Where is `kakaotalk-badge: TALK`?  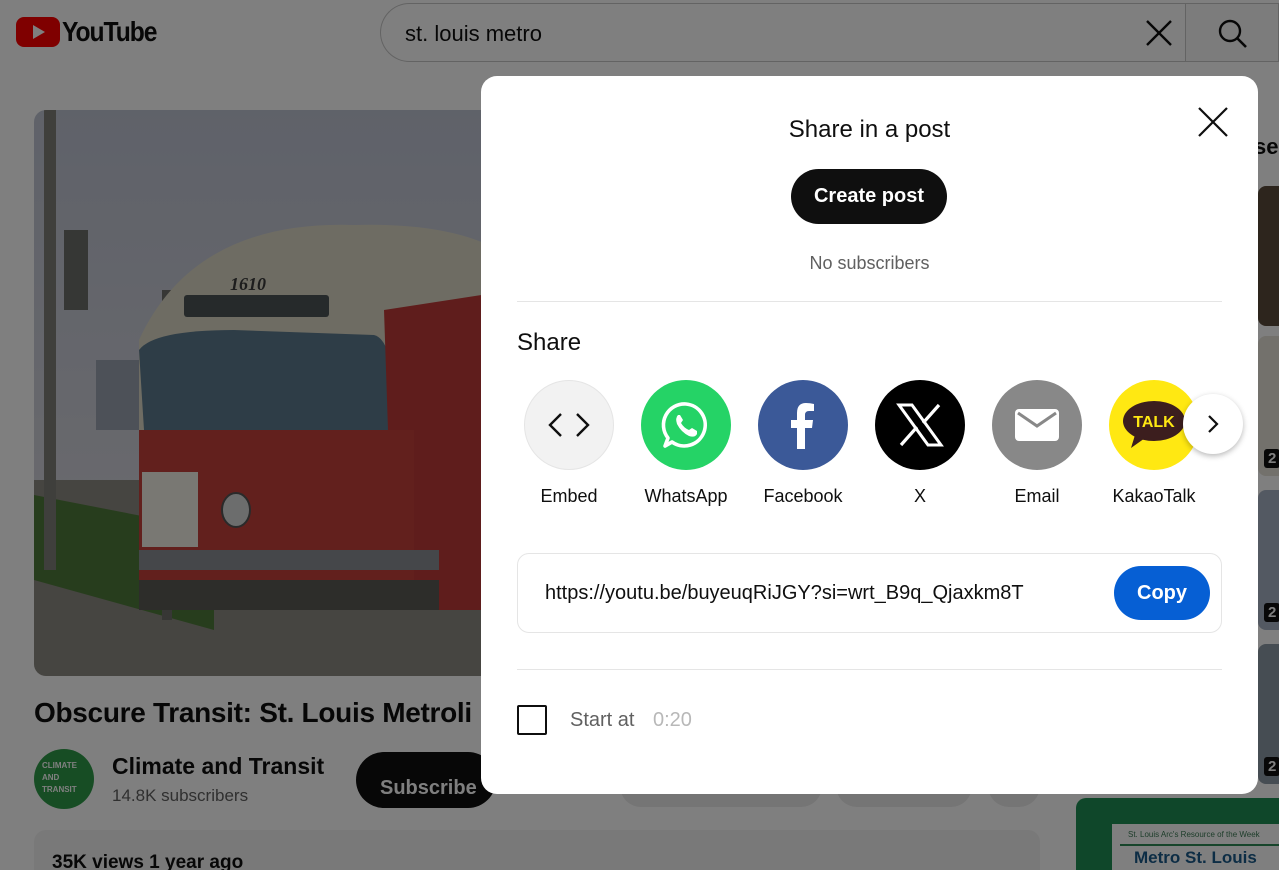 kakaotalk-badge: TALK is located at coordinates (1154, 422).